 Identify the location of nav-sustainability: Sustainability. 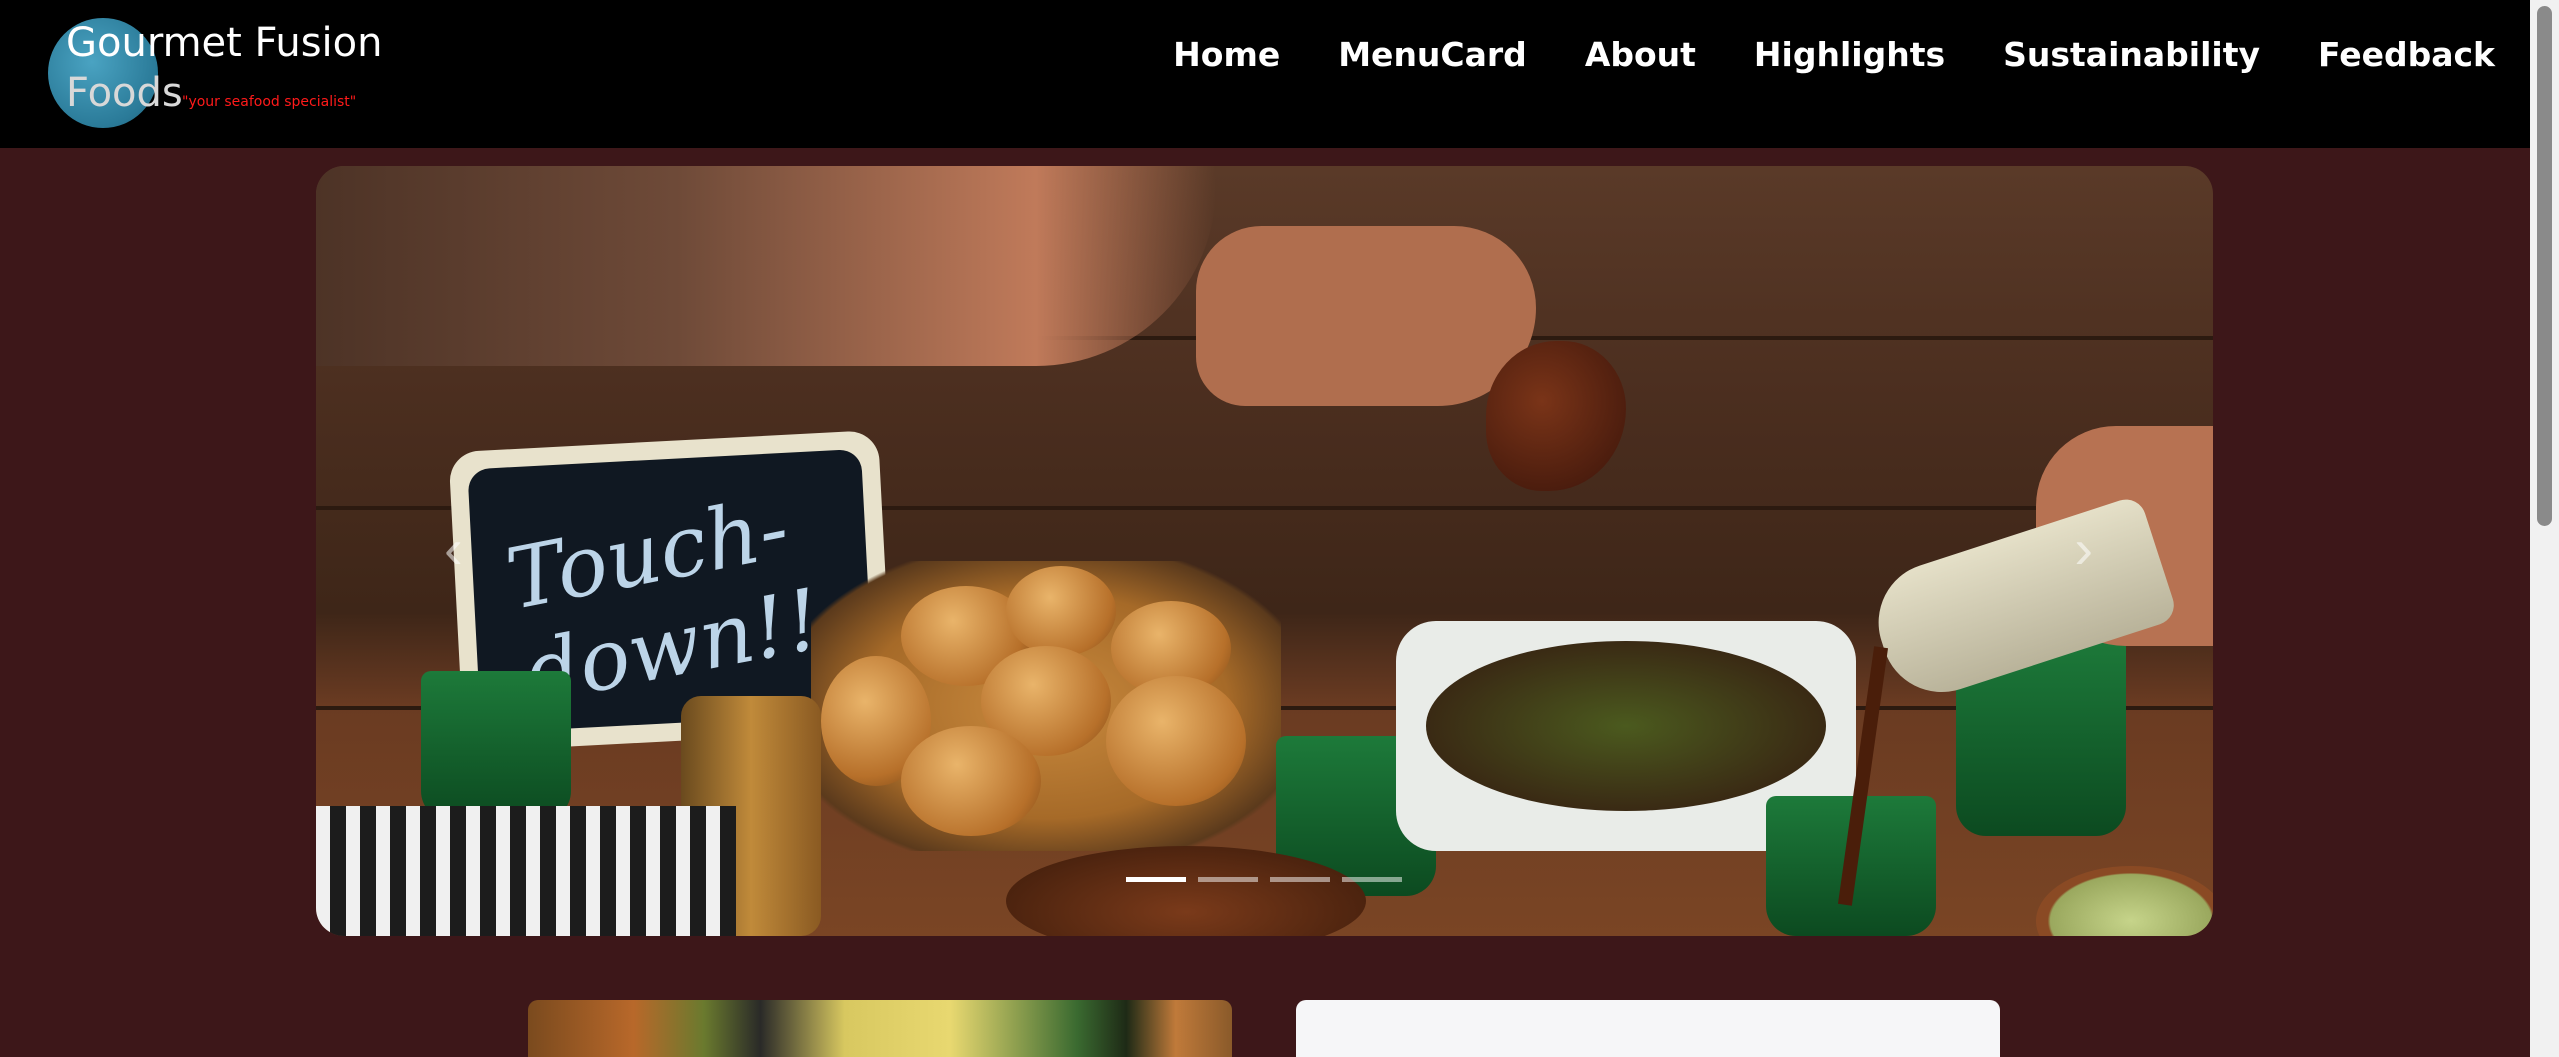
(2131, 55).